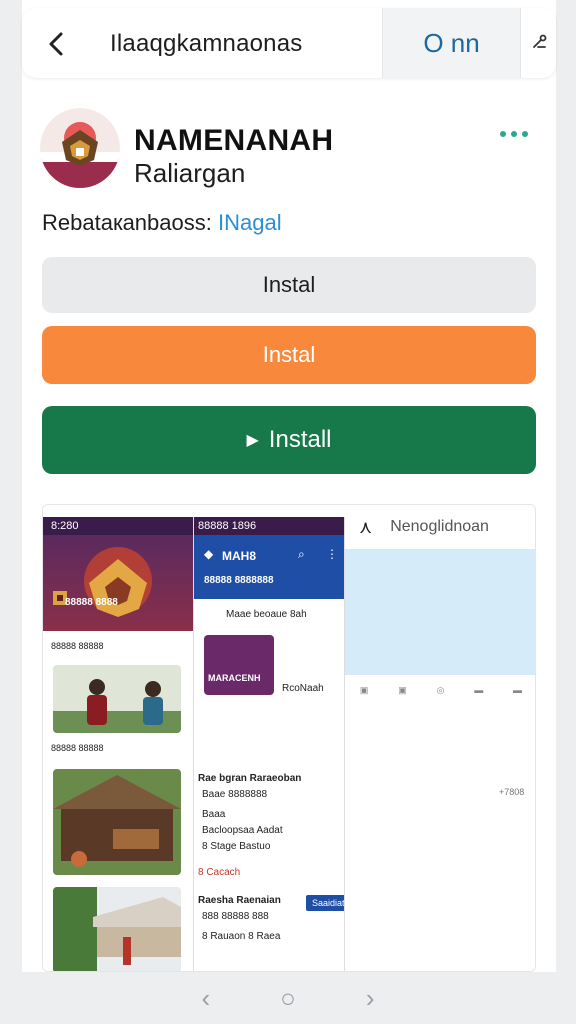 The width and height of the screenshot is (576, 1024). What do you see at coordinates (219, 872) in the screenshot?
I see `section-label: 8 Cacach` at bounding box center [219, 872].